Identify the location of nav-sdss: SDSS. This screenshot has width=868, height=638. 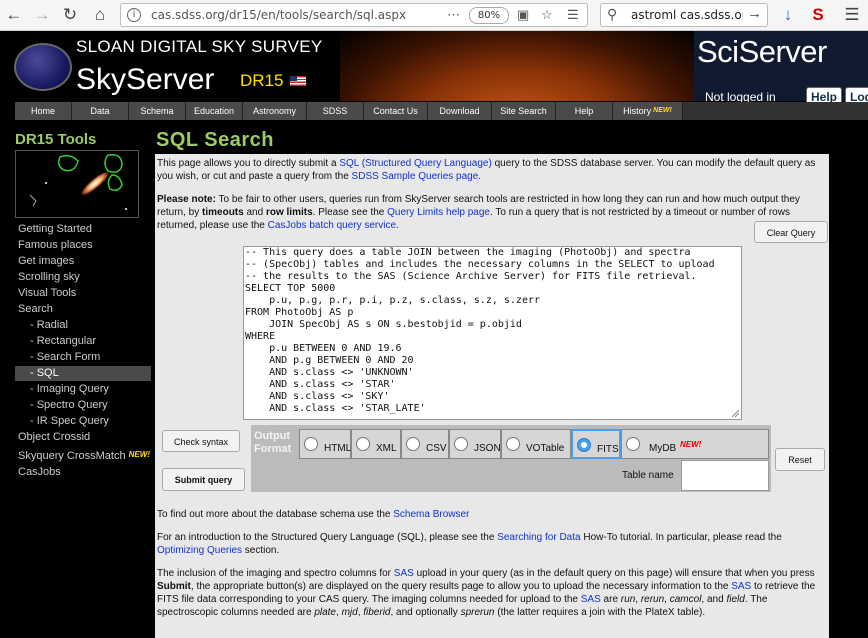
(335, 111).